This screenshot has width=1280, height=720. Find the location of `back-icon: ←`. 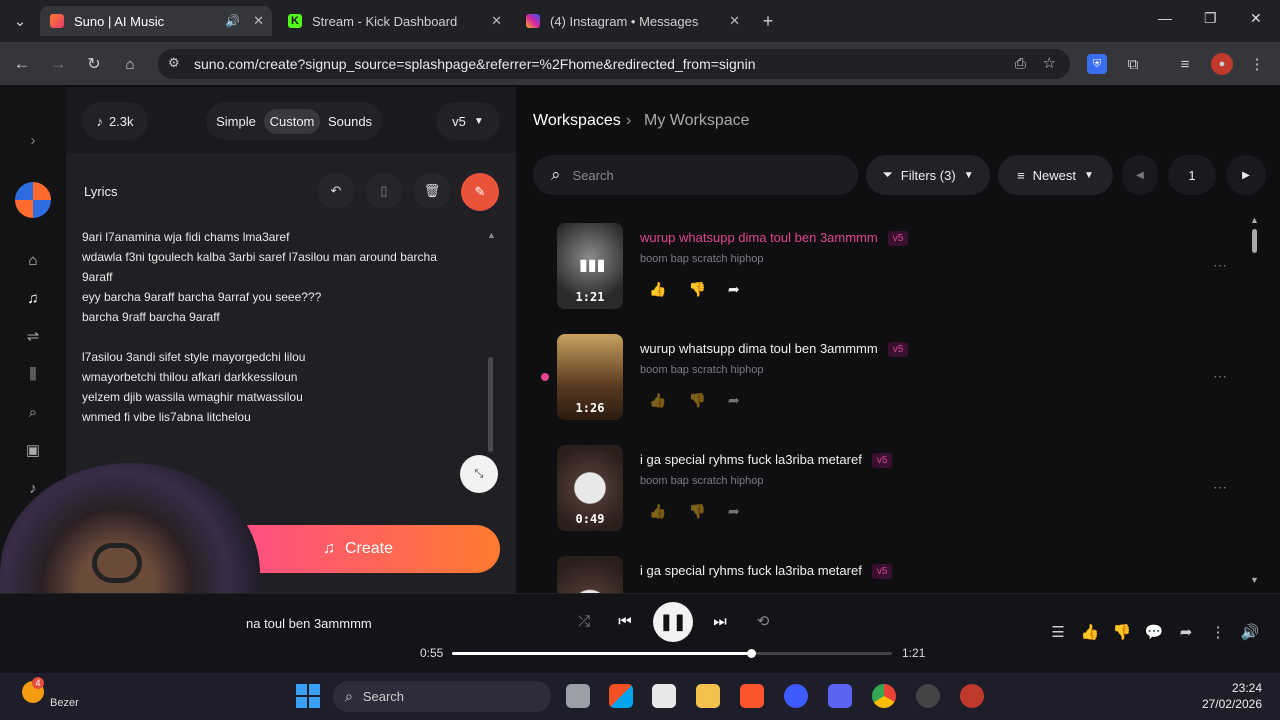

back-icon: ← is located at coordinates (22, 64).